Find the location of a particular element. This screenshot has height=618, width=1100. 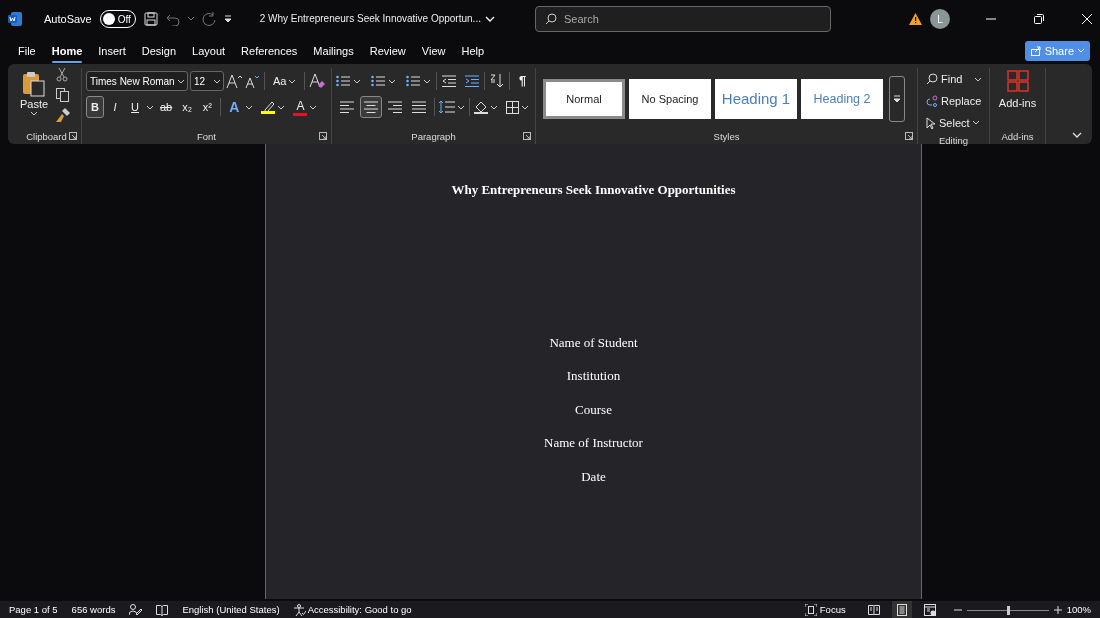

styles-more-button is located at coordinates (897, 99).